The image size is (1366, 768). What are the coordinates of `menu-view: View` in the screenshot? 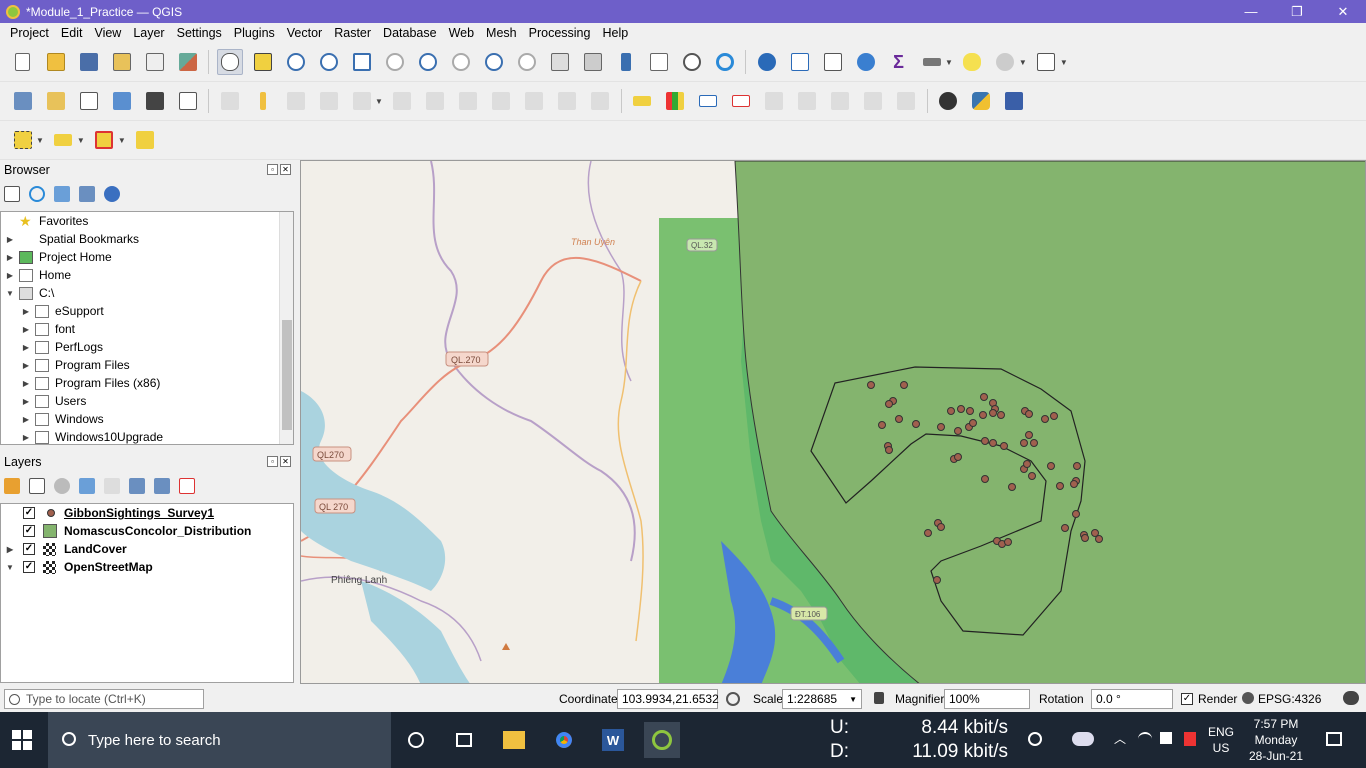 It's located at (107, 33).